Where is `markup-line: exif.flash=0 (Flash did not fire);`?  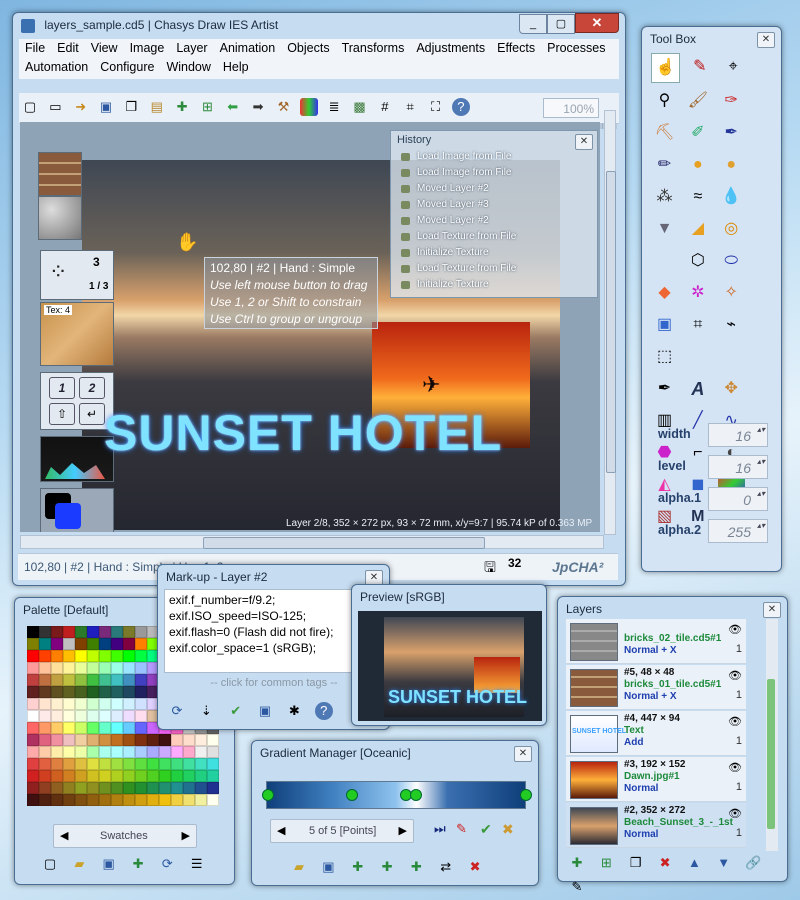
markup-line: exif.flash=0 (Flash did not fire); is located at coordinates (274, 632).